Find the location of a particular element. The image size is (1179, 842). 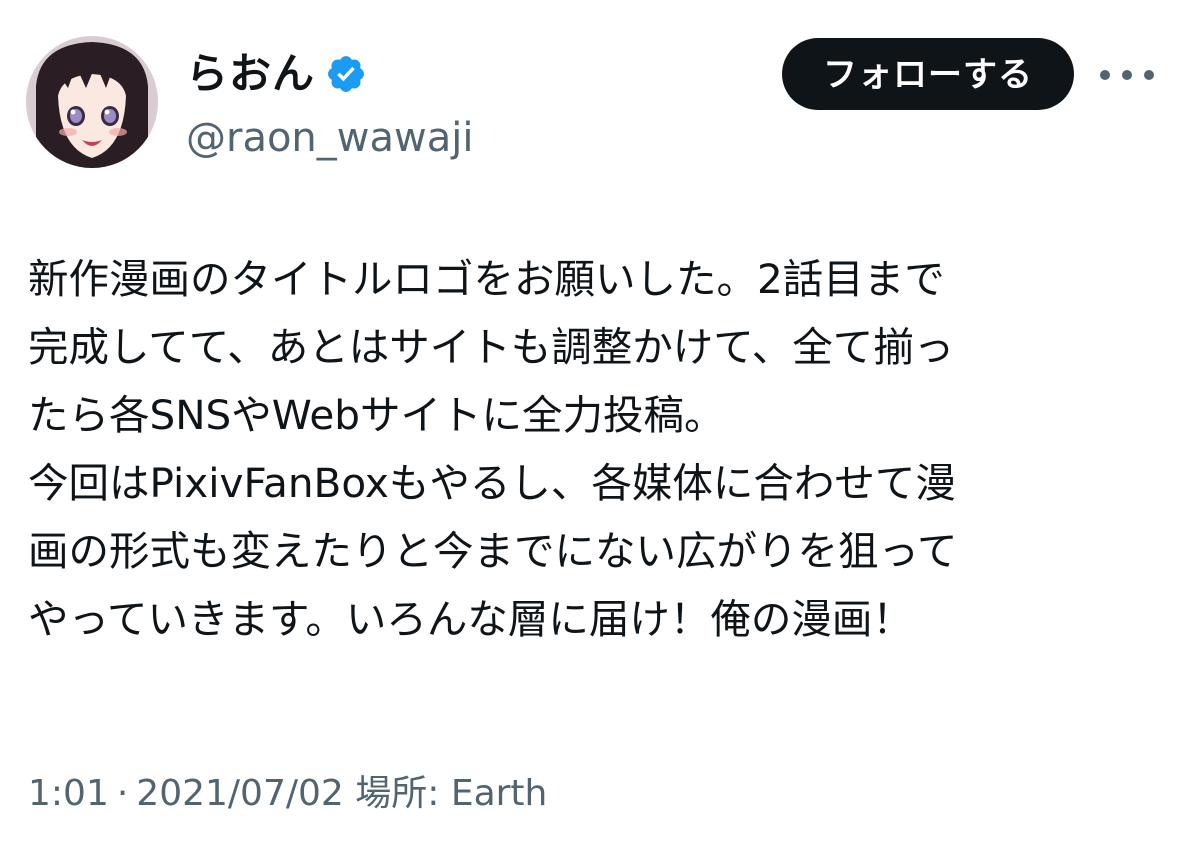

tweet-text-line: 今回はPixivFanBoxもやるし、各媒体に合わせて漫 is located at coordinates (492, 483).